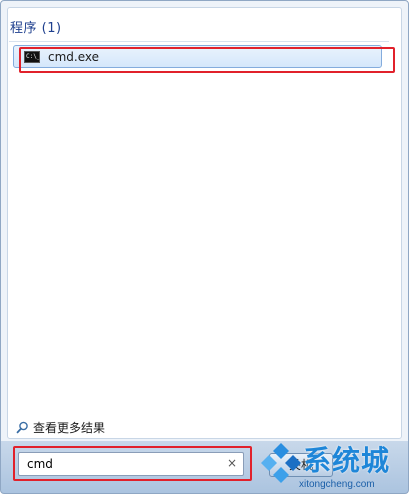  What do you see at coordinates (119, 464) in the screenshot?
I see `search-input` at bounding box center [119, 464].